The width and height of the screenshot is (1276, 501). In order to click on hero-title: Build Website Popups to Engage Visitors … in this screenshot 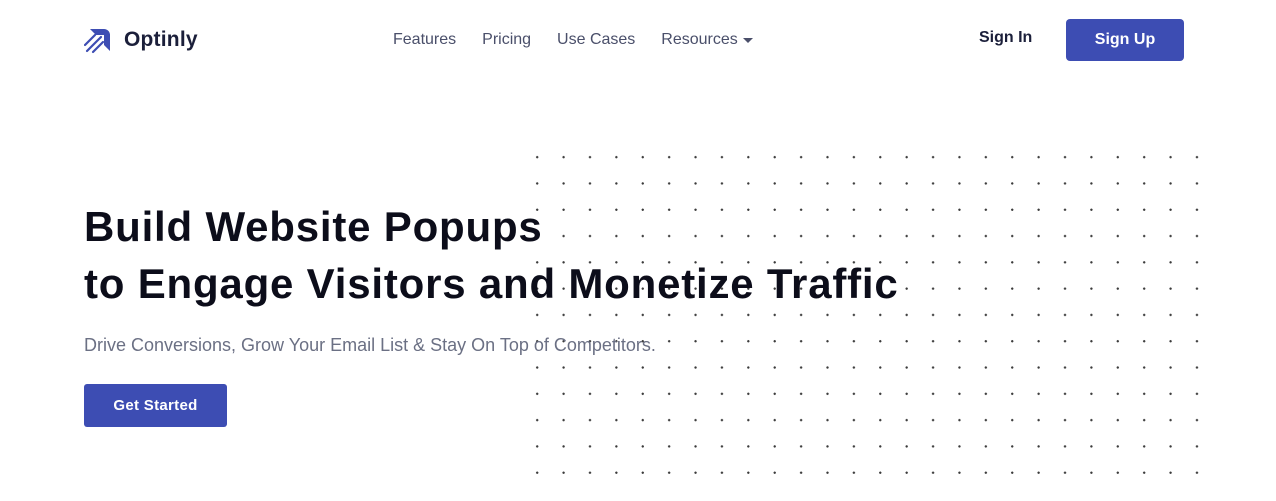, I will do `click(491, 255)`.